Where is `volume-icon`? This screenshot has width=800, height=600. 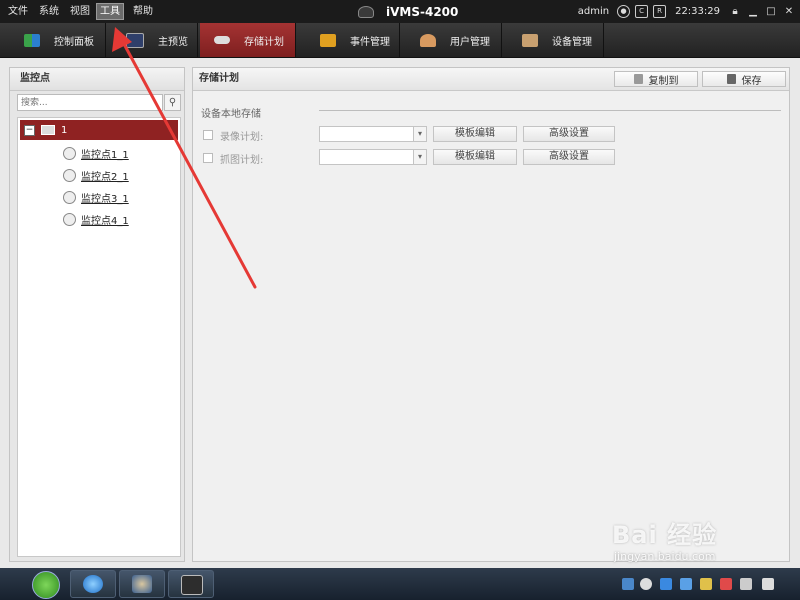
volume-icon is located at coordinates (768, 584).